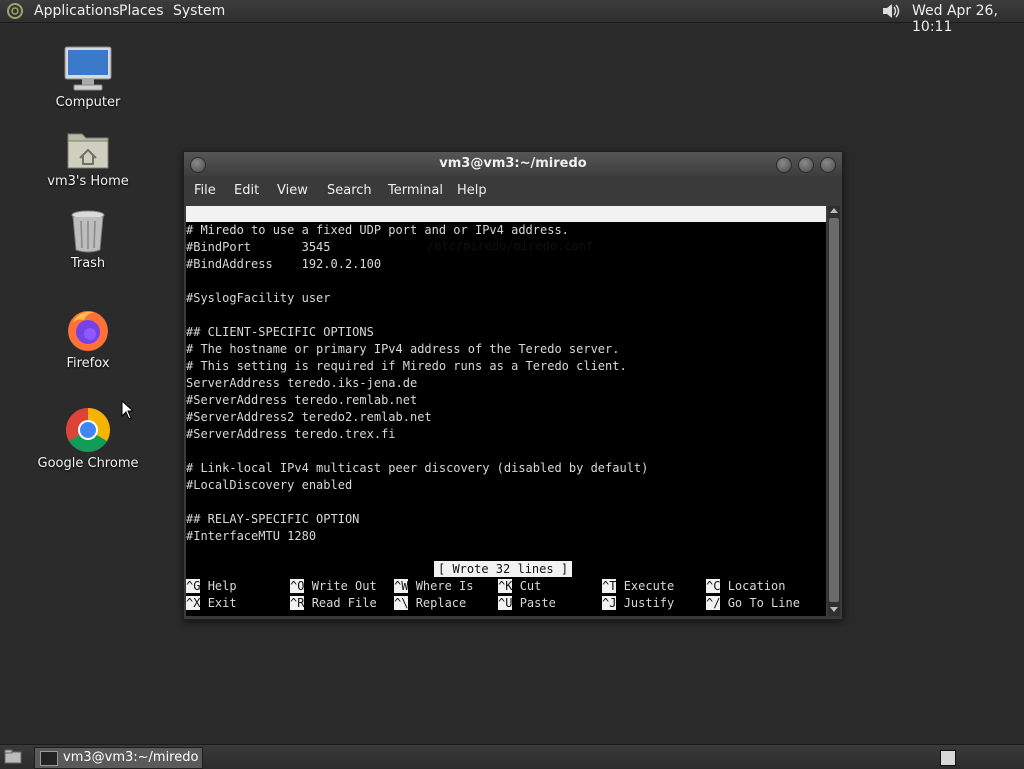  I want to click on nano-shortcut-label: Replace, so click(441, 603).